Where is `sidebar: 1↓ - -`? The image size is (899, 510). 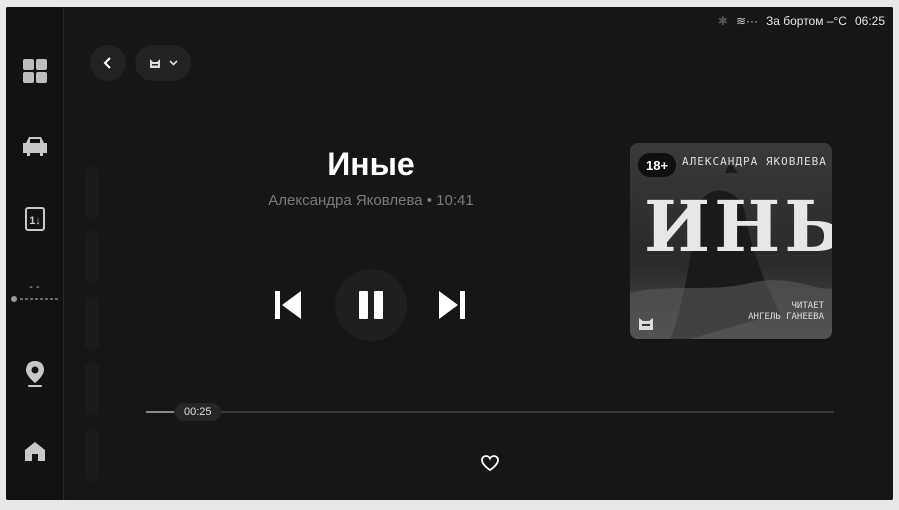 sidebar: 1↓ - - is located at coordinates (35, 253).